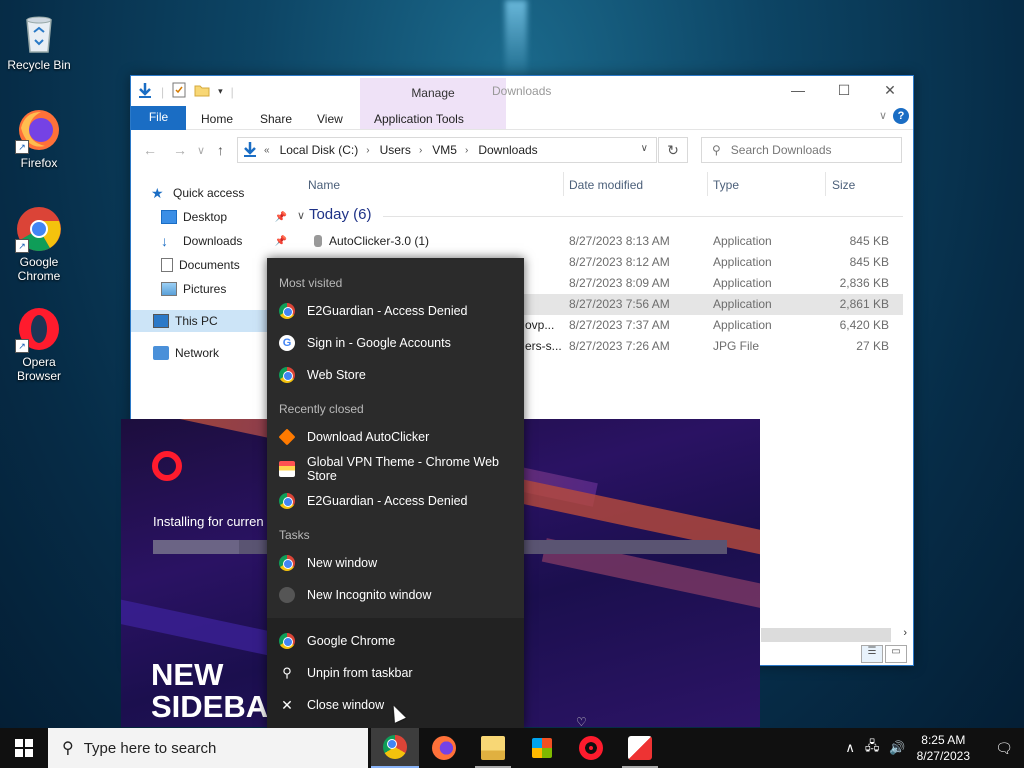  I want to click on taskbar-opera-installer, so click(640, 748).